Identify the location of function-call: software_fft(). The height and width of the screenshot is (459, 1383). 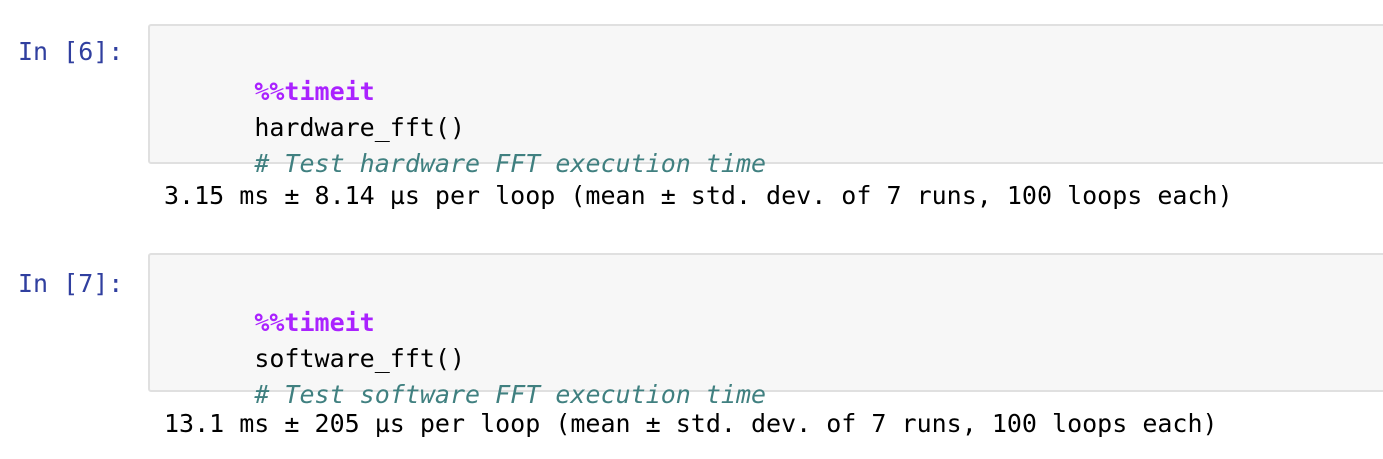
(360, 358).